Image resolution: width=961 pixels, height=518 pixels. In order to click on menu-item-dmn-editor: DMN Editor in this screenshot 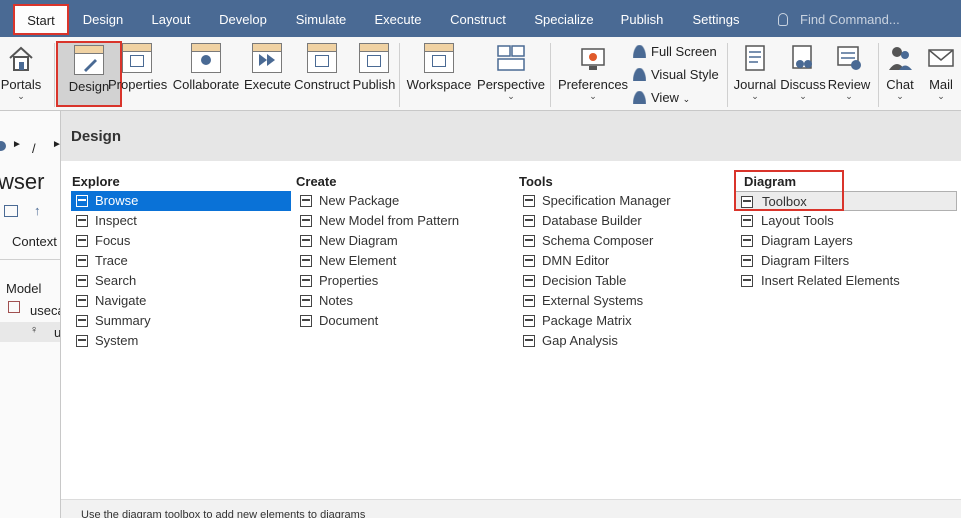, I will do `click(623, 261)`.